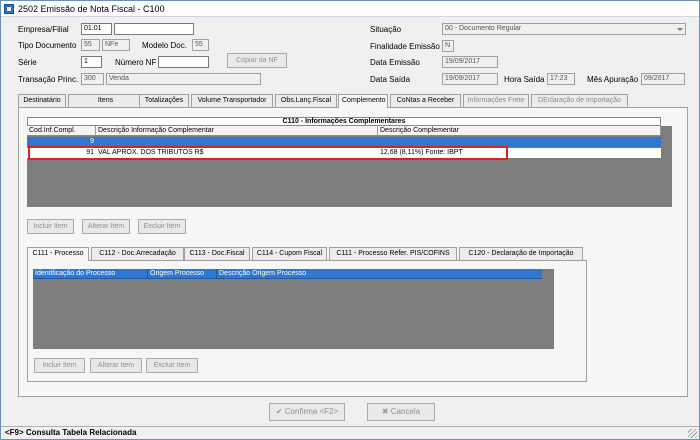  Describe the element at coordinates (692, 433) in the screenshot. I see `resize-grip-icon` at that location.